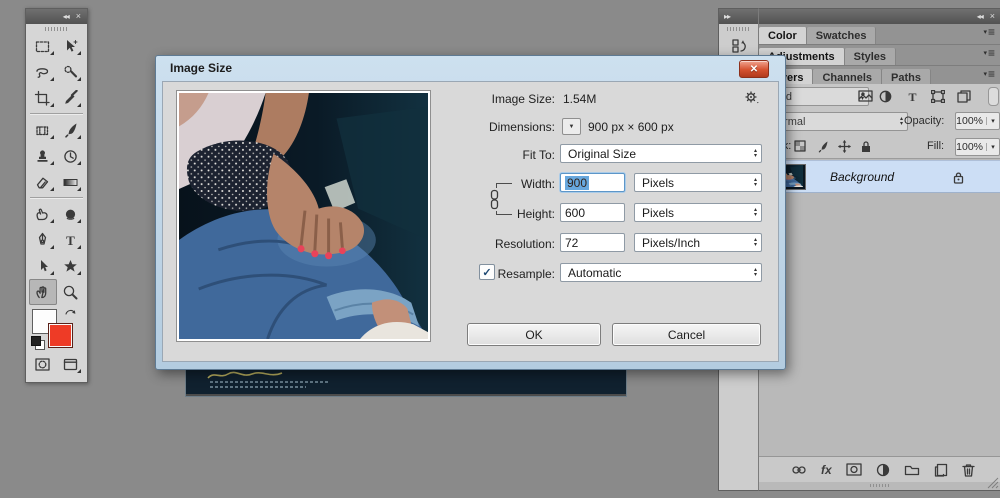 This screenshot has height=498, width=1000. Describe the element at coordinates (739, 46) in the screenshot. I see `history-panel-button` at that location.